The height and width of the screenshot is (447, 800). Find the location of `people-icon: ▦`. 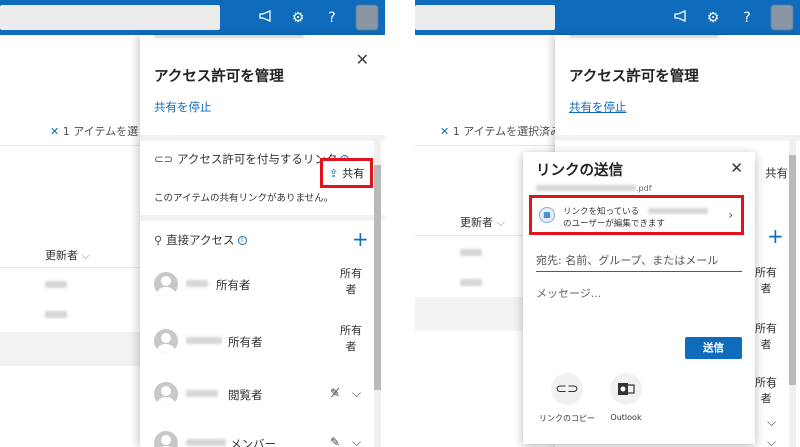

people-icon: ▦ is located at coordinates (547, 215).